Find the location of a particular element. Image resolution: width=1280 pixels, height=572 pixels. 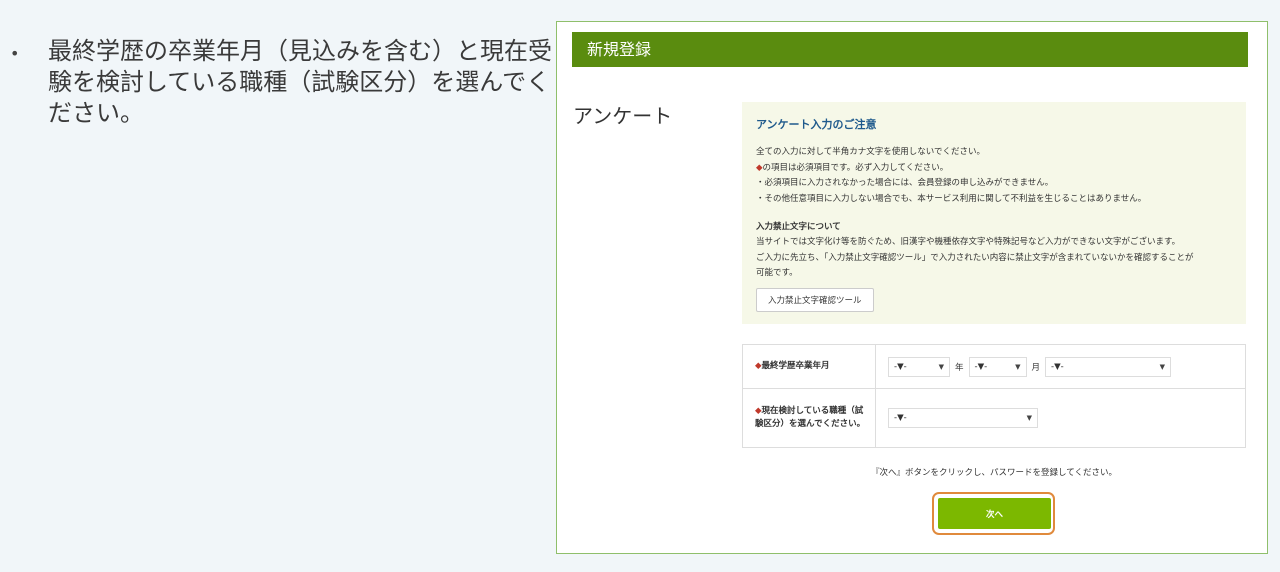

form-row-graduation: ◆最終学歴卒業年月 -▼- ▼ 年 -▼- ▼ 月 -▼- ▼ is located at coordinates (994, 366).